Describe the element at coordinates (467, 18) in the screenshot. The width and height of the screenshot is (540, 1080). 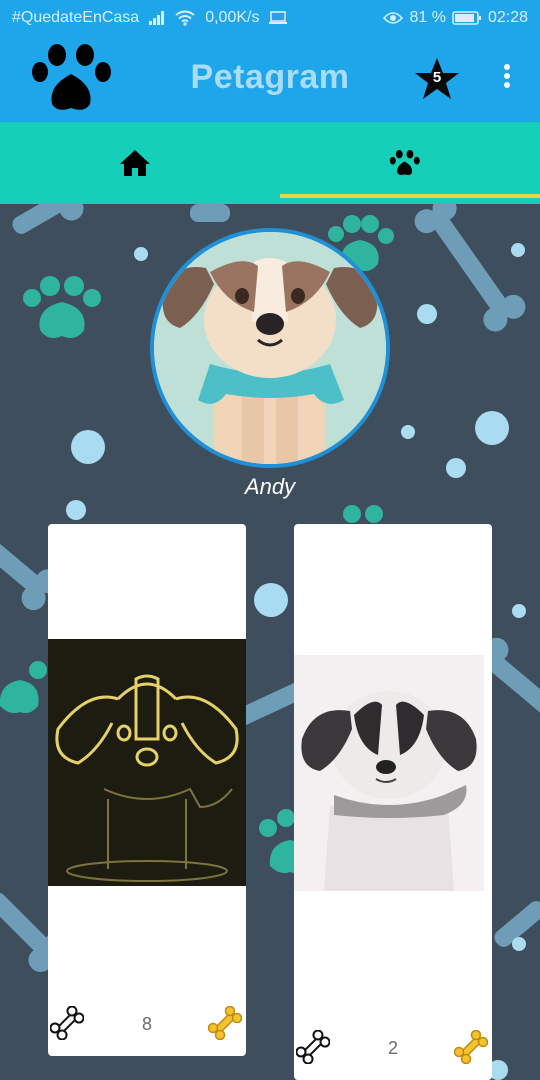
I see `battery-icon` at that location.